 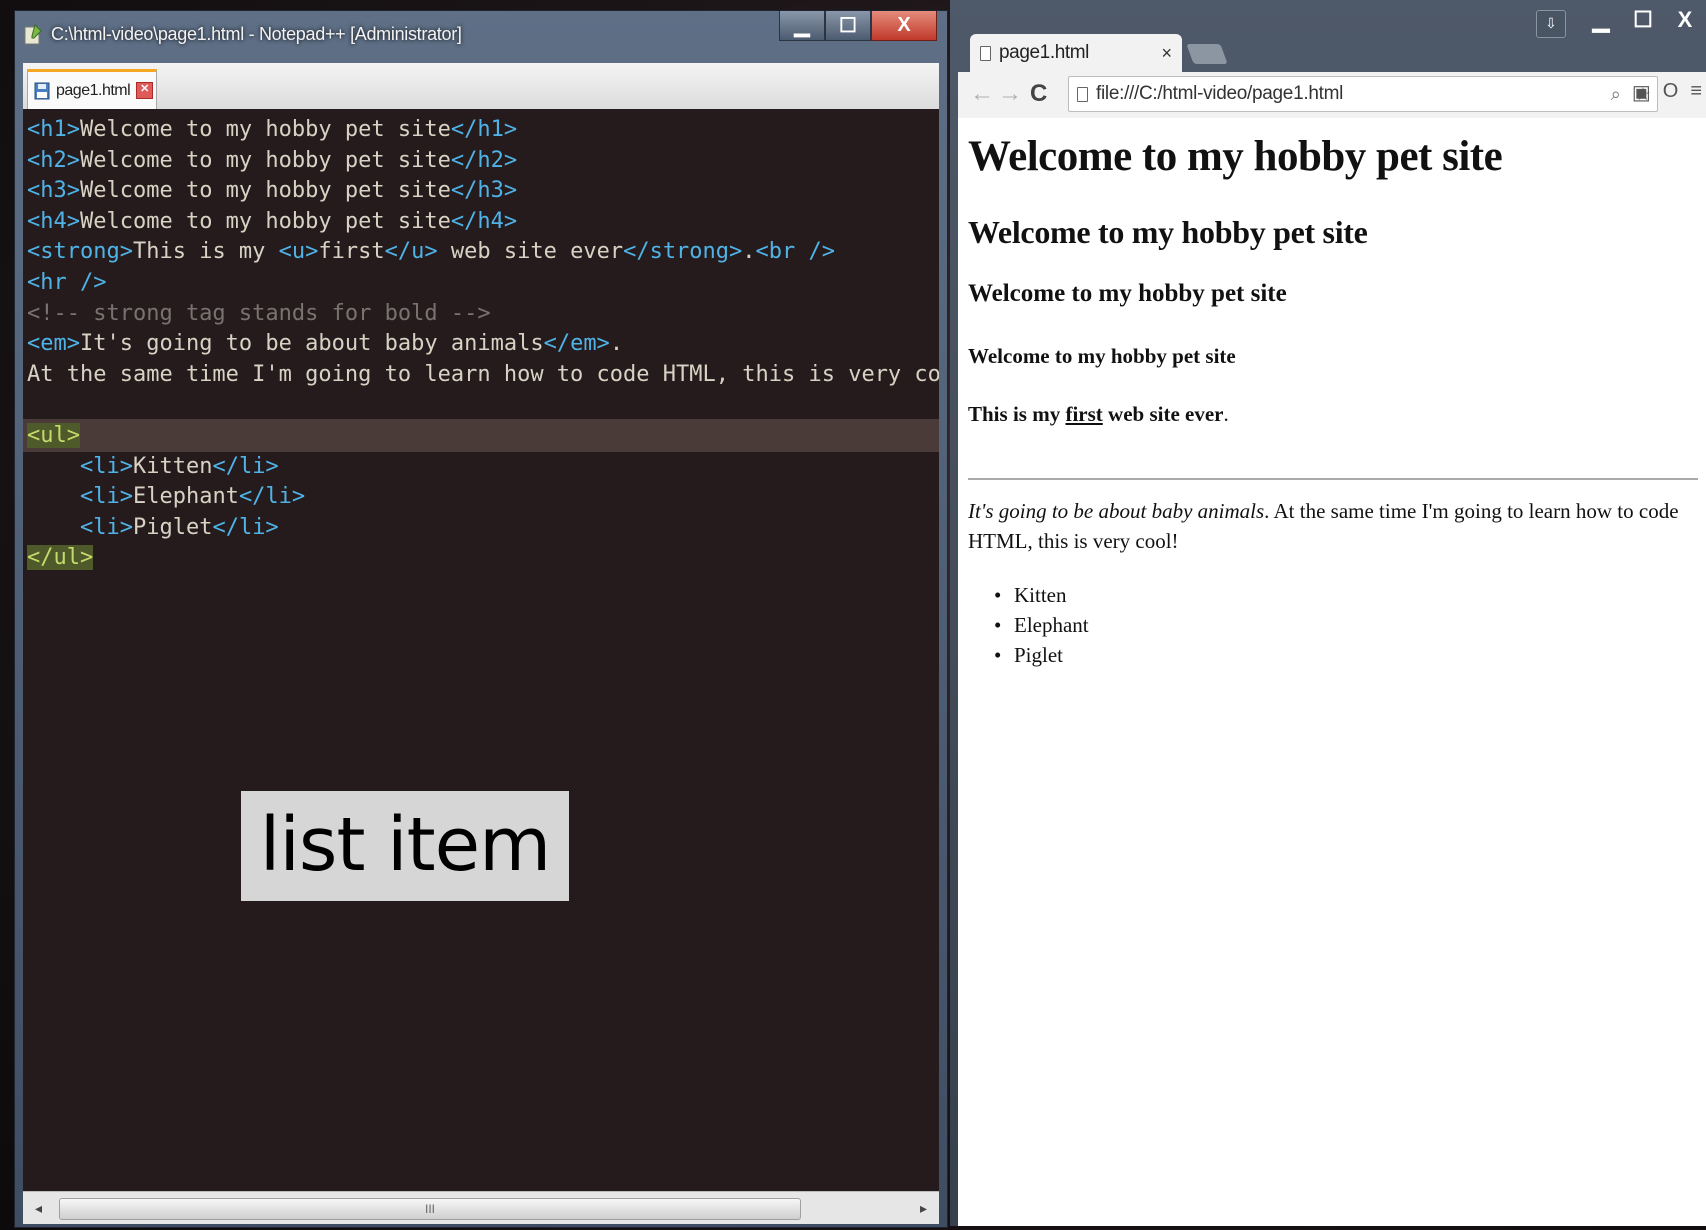 What do you see at coordinates (430, 1209) in the screenshot?
I see `scrollbar-thumb: III` at bounding box center [430, 1209].